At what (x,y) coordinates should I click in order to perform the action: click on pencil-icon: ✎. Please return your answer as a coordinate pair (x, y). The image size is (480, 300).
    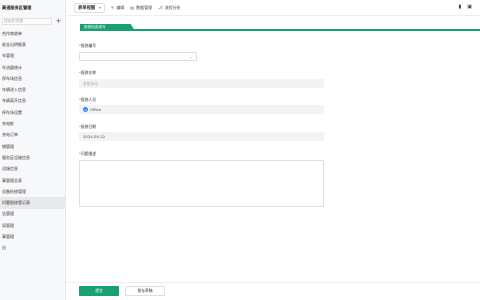
    Looking at the image, I should click on (112, 7).